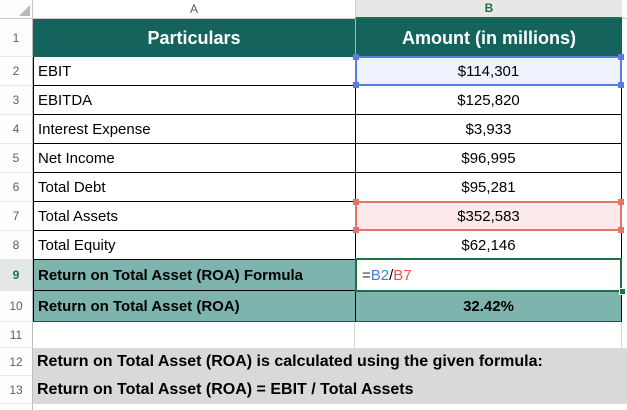  Describe the element at coordinates (380, 275) in the screenshot. I see `formula-ref-b2: B2` at that location.